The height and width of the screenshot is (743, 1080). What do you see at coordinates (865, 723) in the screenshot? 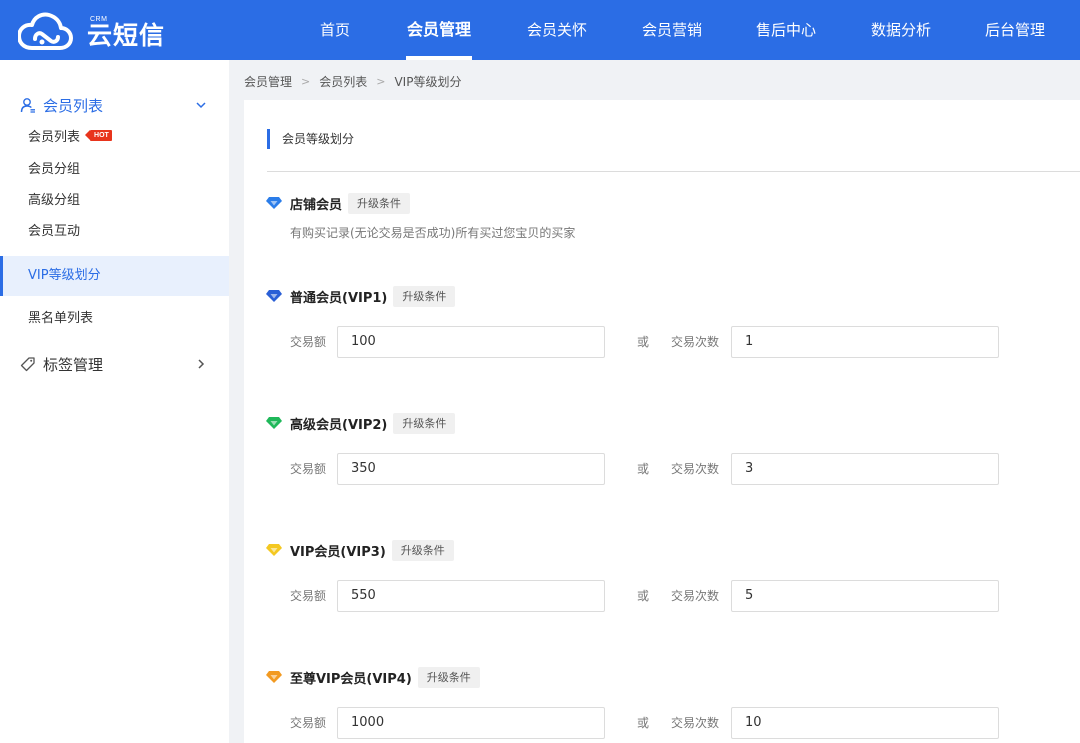
I see `count-input: 10` at bounding box center [865, 723].